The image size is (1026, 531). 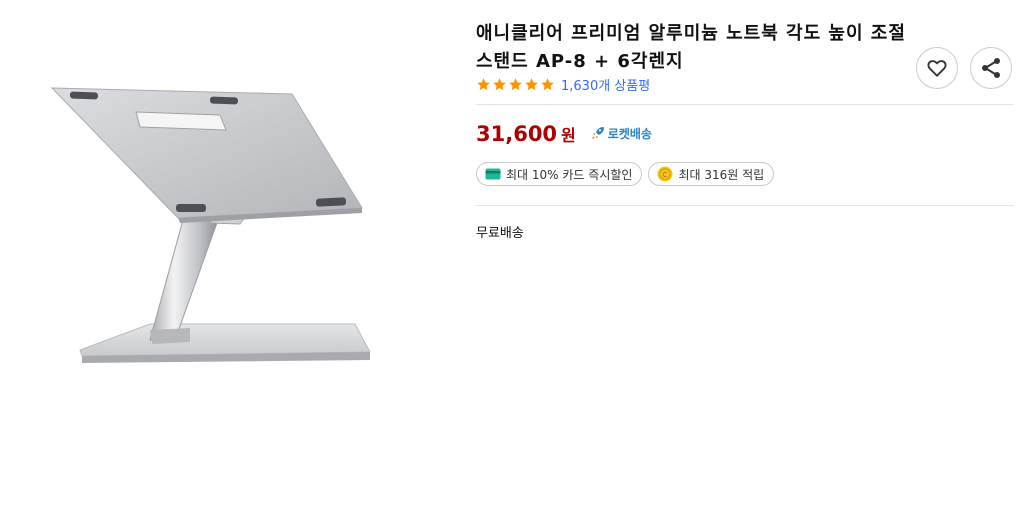 I want to click on wishlist-button, so click(x=937, y=68).